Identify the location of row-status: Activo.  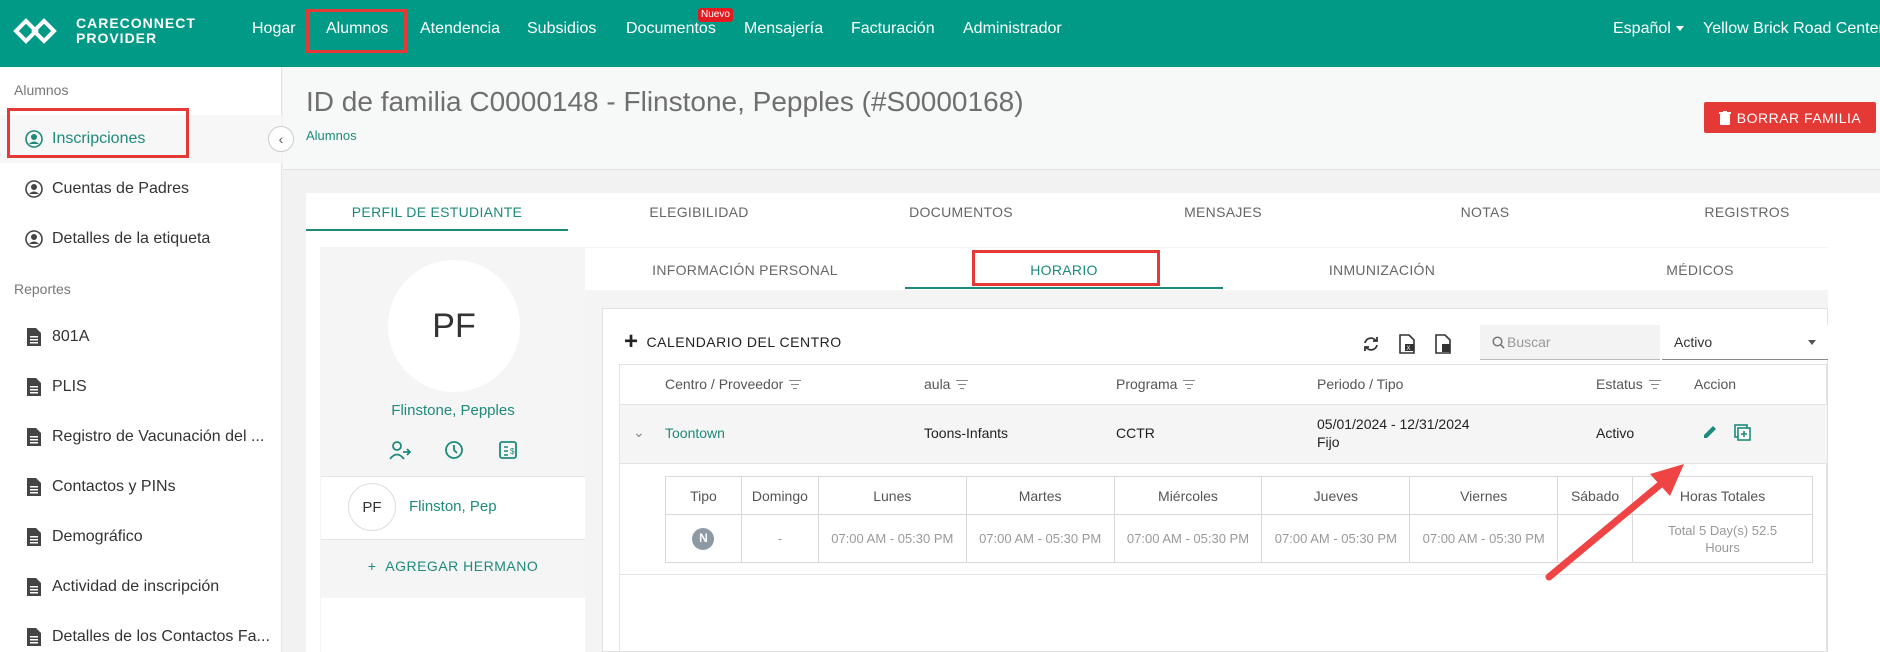
(1615, 433).